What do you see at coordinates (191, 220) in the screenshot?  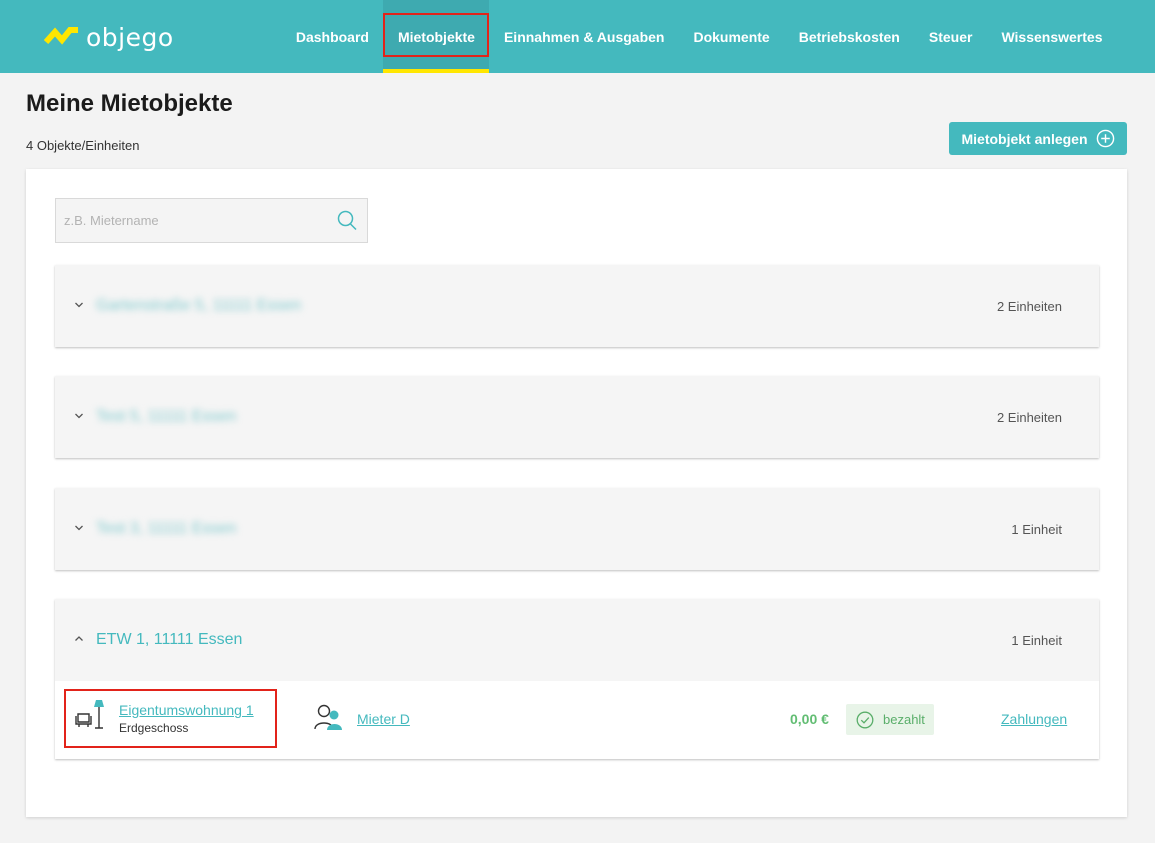 I see `search-input` at bounding box center [191, 220].